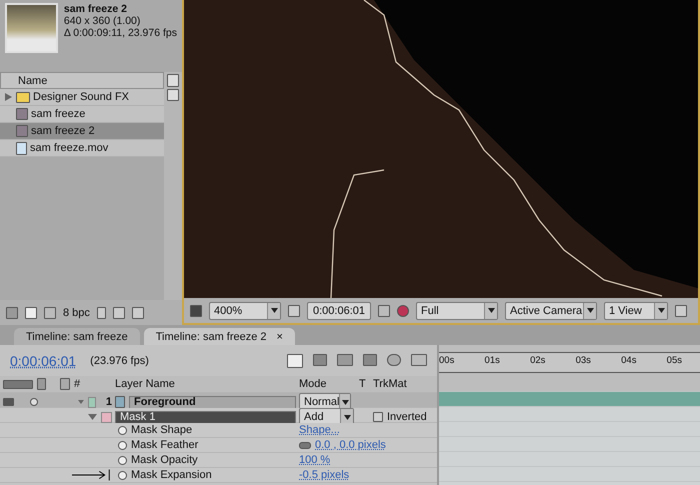  I want to click on project-item: Designer Sound FX, so click(82, 97).